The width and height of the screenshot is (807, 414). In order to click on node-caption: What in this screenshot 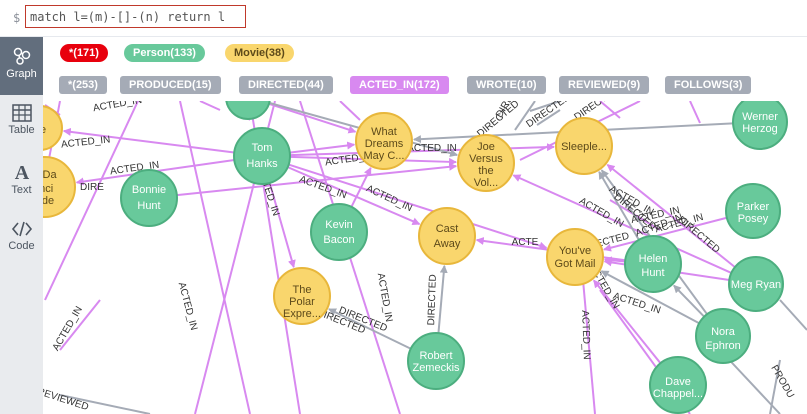, I will do `click(384, 132)`.